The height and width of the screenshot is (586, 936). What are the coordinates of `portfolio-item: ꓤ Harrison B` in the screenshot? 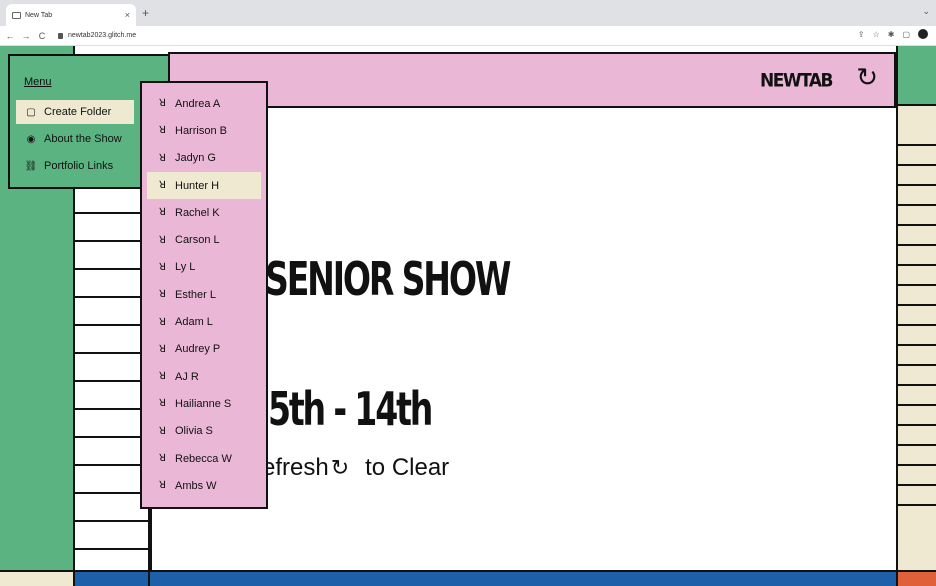 It's located at (204, 130).